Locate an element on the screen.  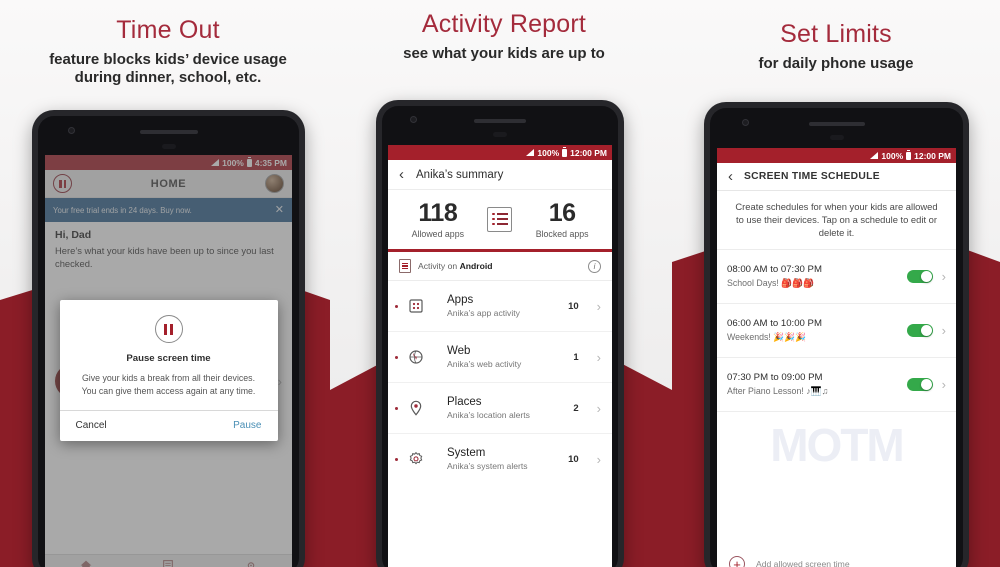
list-item-text: Apps Anika’s app activity is located at coordinates (503, 306).